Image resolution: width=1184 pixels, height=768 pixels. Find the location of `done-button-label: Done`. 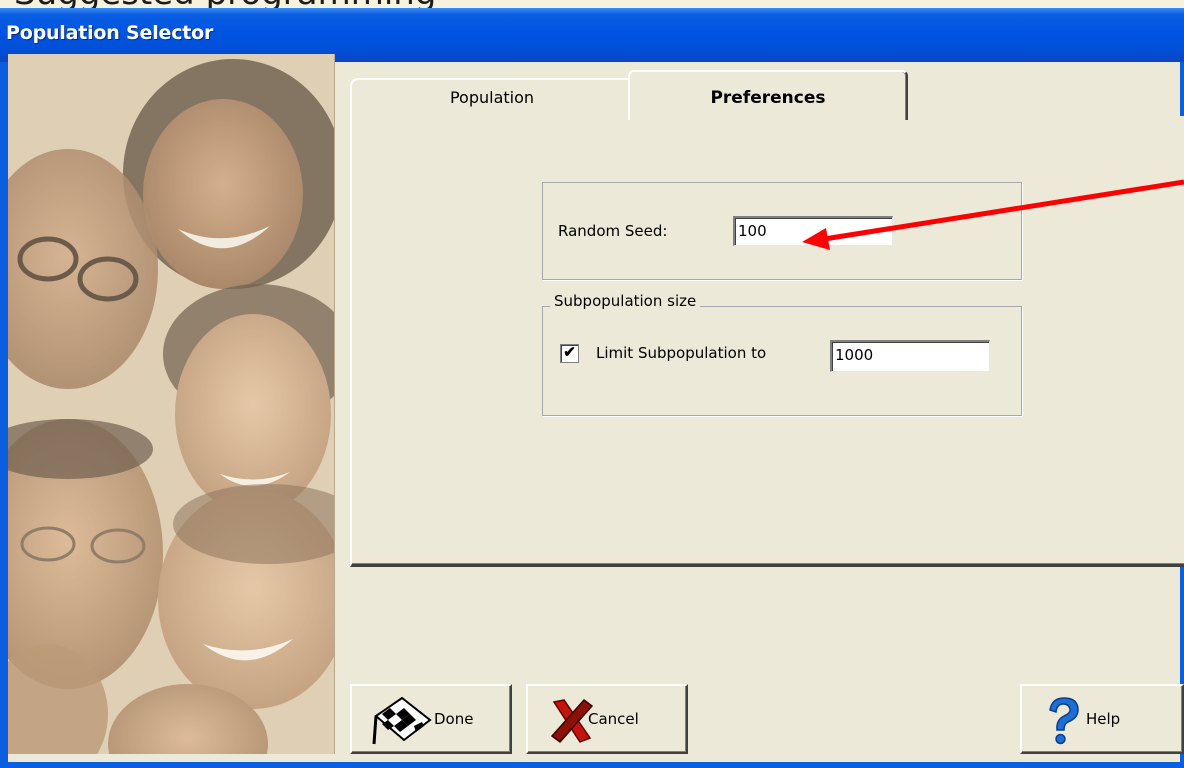

done-button-label: Done is located at coordinates (454, 719).